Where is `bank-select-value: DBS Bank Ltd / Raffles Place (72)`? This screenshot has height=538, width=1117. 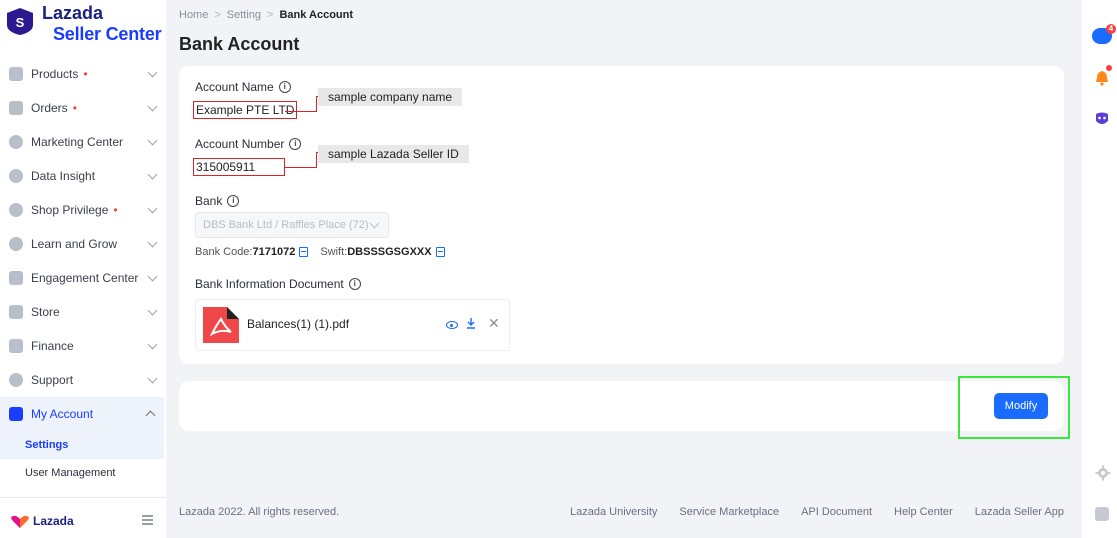 bank-select-value: DBS Bank Ltd / Raffles Place (72) is located at coordinates (286, 225).